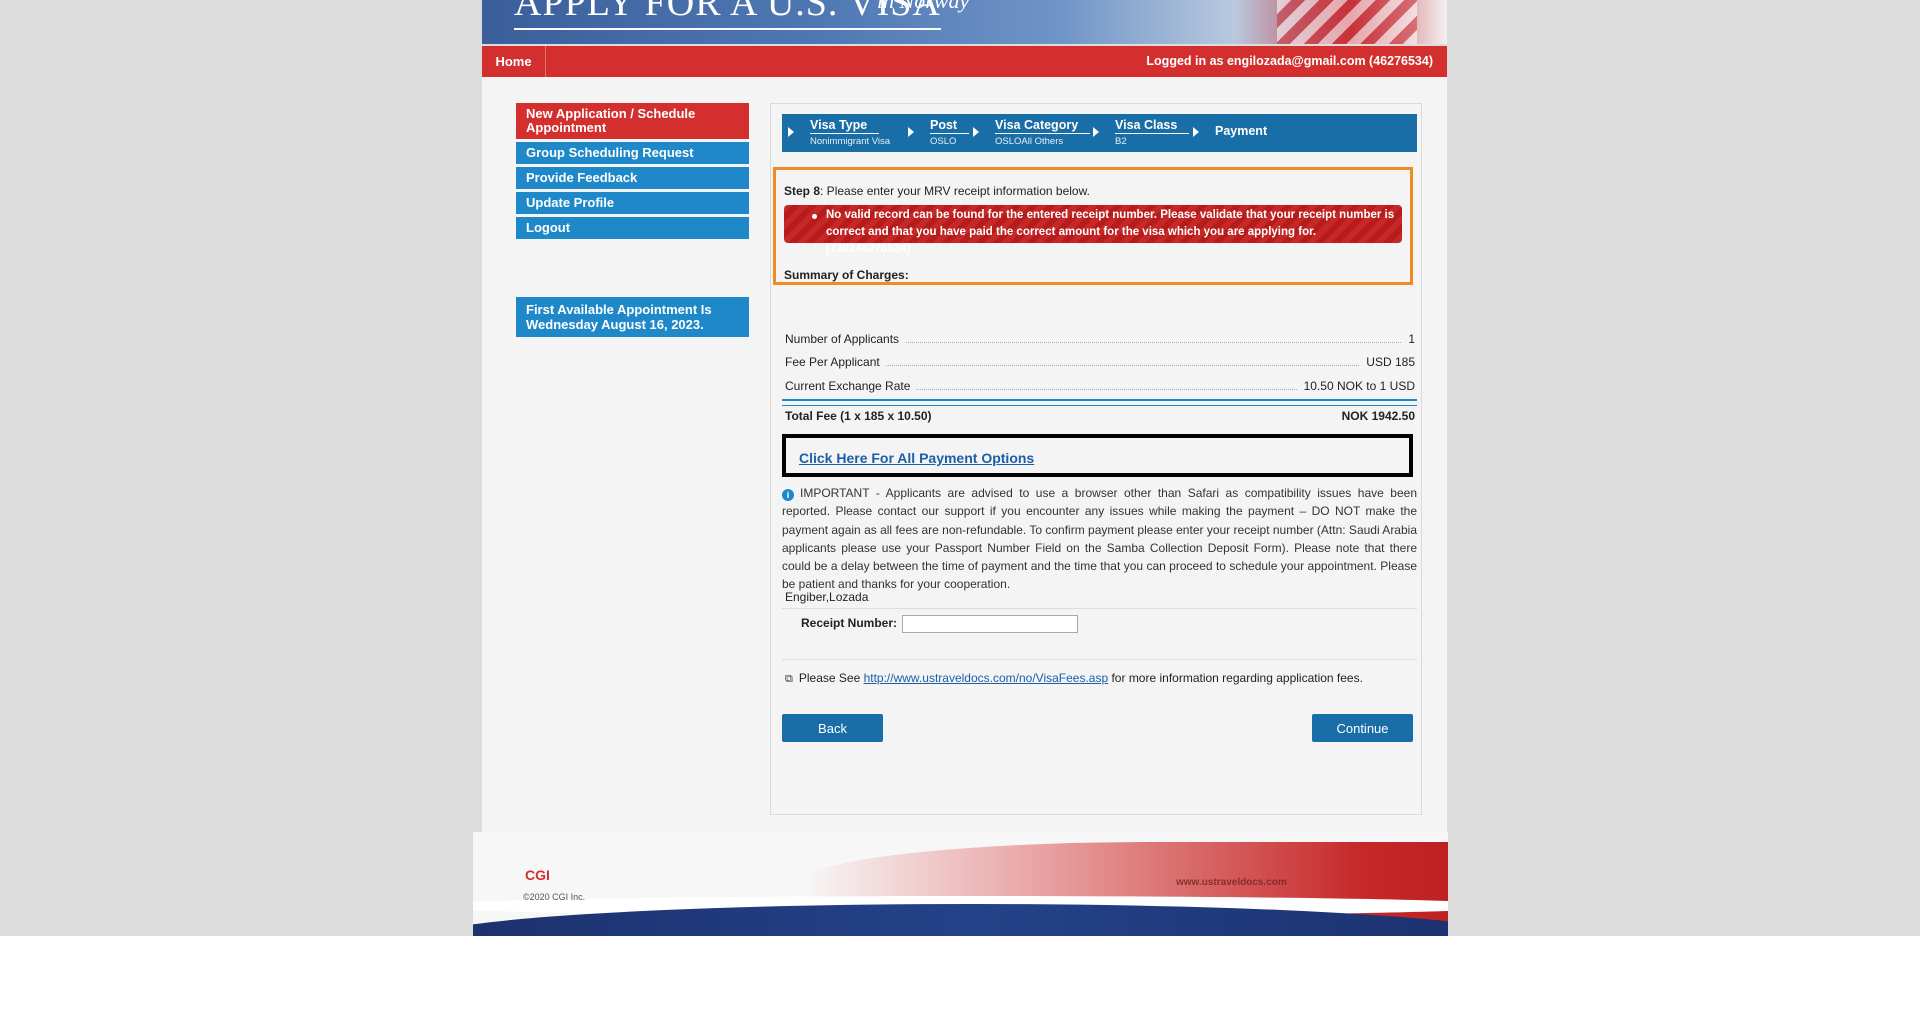  Describe the element at coordinates (1029, 141) in the screenshot. I see `step-subtitle: OSLOAll Others` at that location.